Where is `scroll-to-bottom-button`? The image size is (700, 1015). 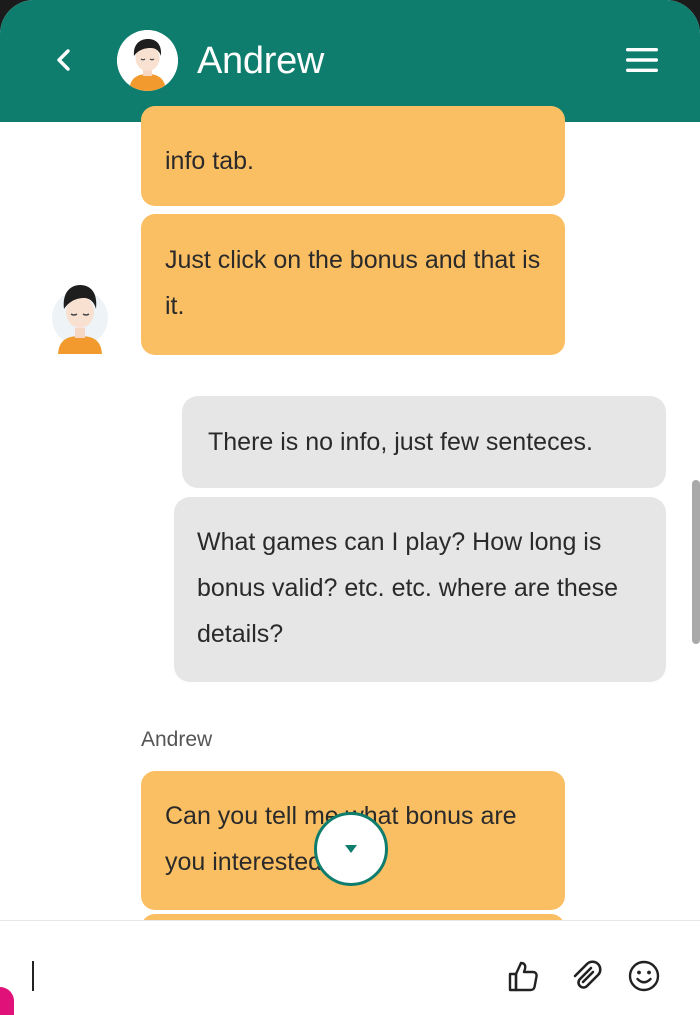
scroll-to-bottom-button is located at coordinates (351, 849).